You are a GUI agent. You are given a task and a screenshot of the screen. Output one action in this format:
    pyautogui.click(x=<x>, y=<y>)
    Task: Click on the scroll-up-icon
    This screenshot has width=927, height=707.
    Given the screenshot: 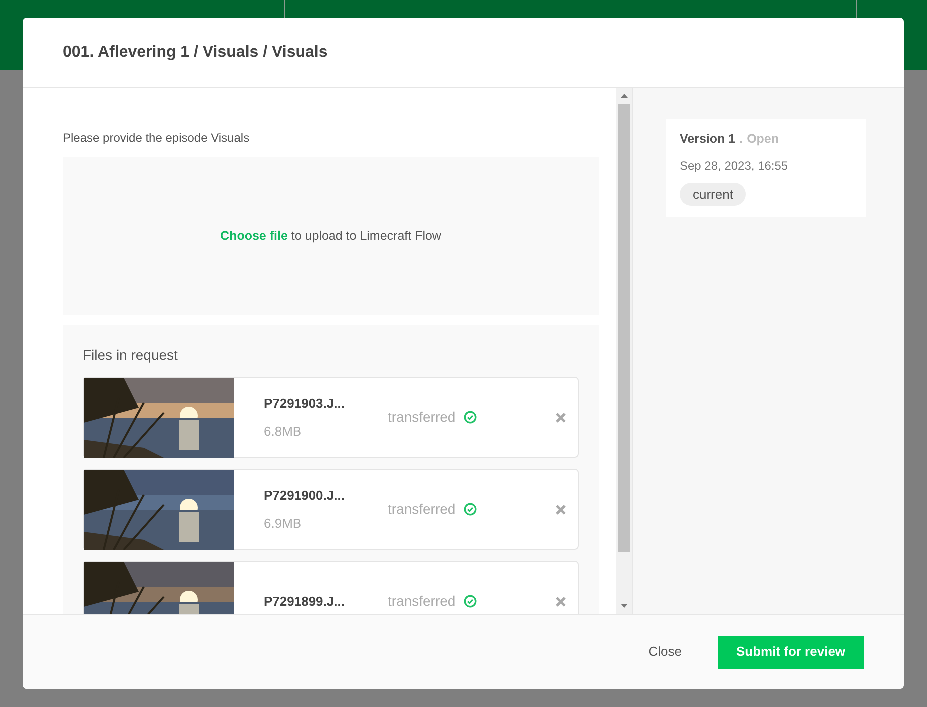 What is the action you would take?
    pyautogui.click(x=624, y=96)
    